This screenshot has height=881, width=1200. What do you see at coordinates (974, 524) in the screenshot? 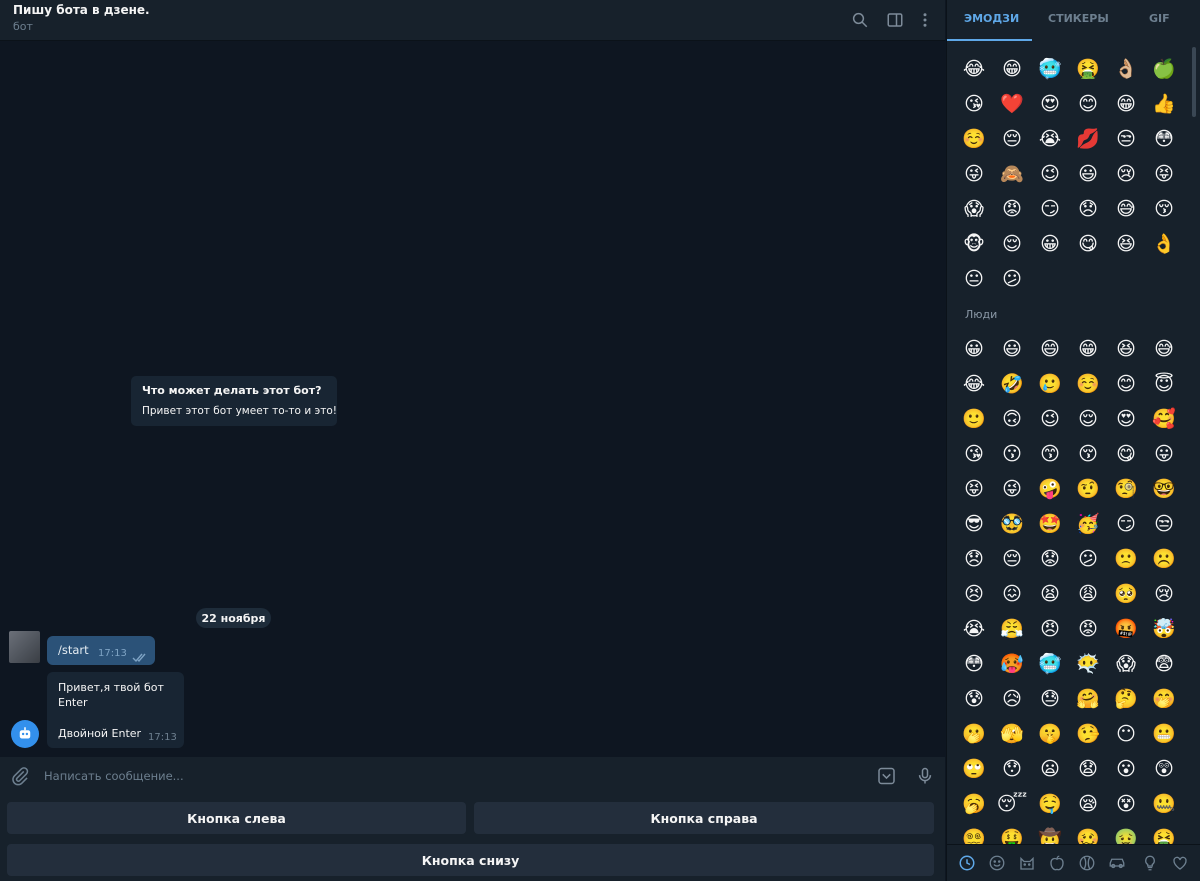
I see `emoji-item: 😎` at bounding box center [974, 524].